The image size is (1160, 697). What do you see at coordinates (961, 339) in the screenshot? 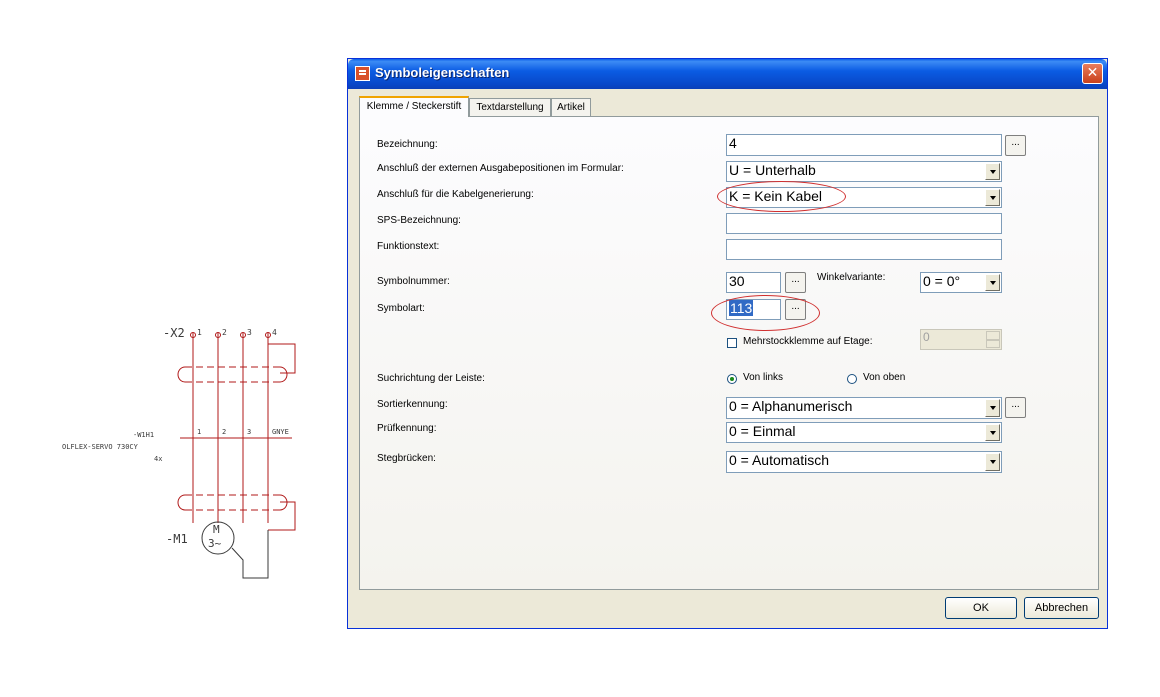
I see `mehrstock-etage-input: 0` at bounding box center [961, 339].